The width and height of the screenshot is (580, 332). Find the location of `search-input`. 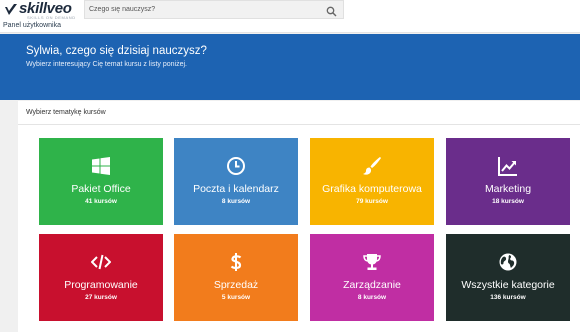

search-input is located at coordinates (204, 9).